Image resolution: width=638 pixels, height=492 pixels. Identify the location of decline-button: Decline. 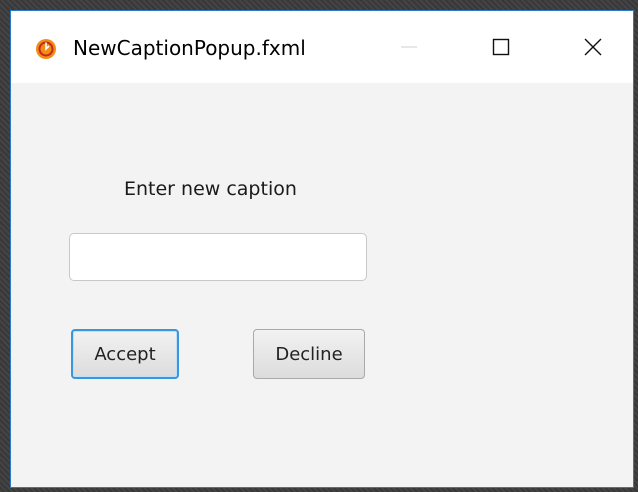
(309, 354).